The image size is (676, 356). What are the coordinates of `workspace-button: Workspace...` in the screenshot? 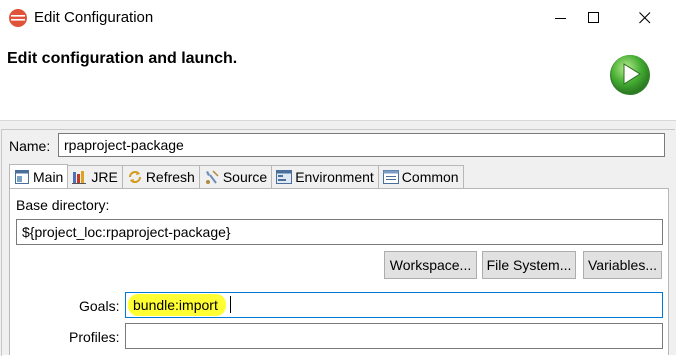 It's located at (430, 265).